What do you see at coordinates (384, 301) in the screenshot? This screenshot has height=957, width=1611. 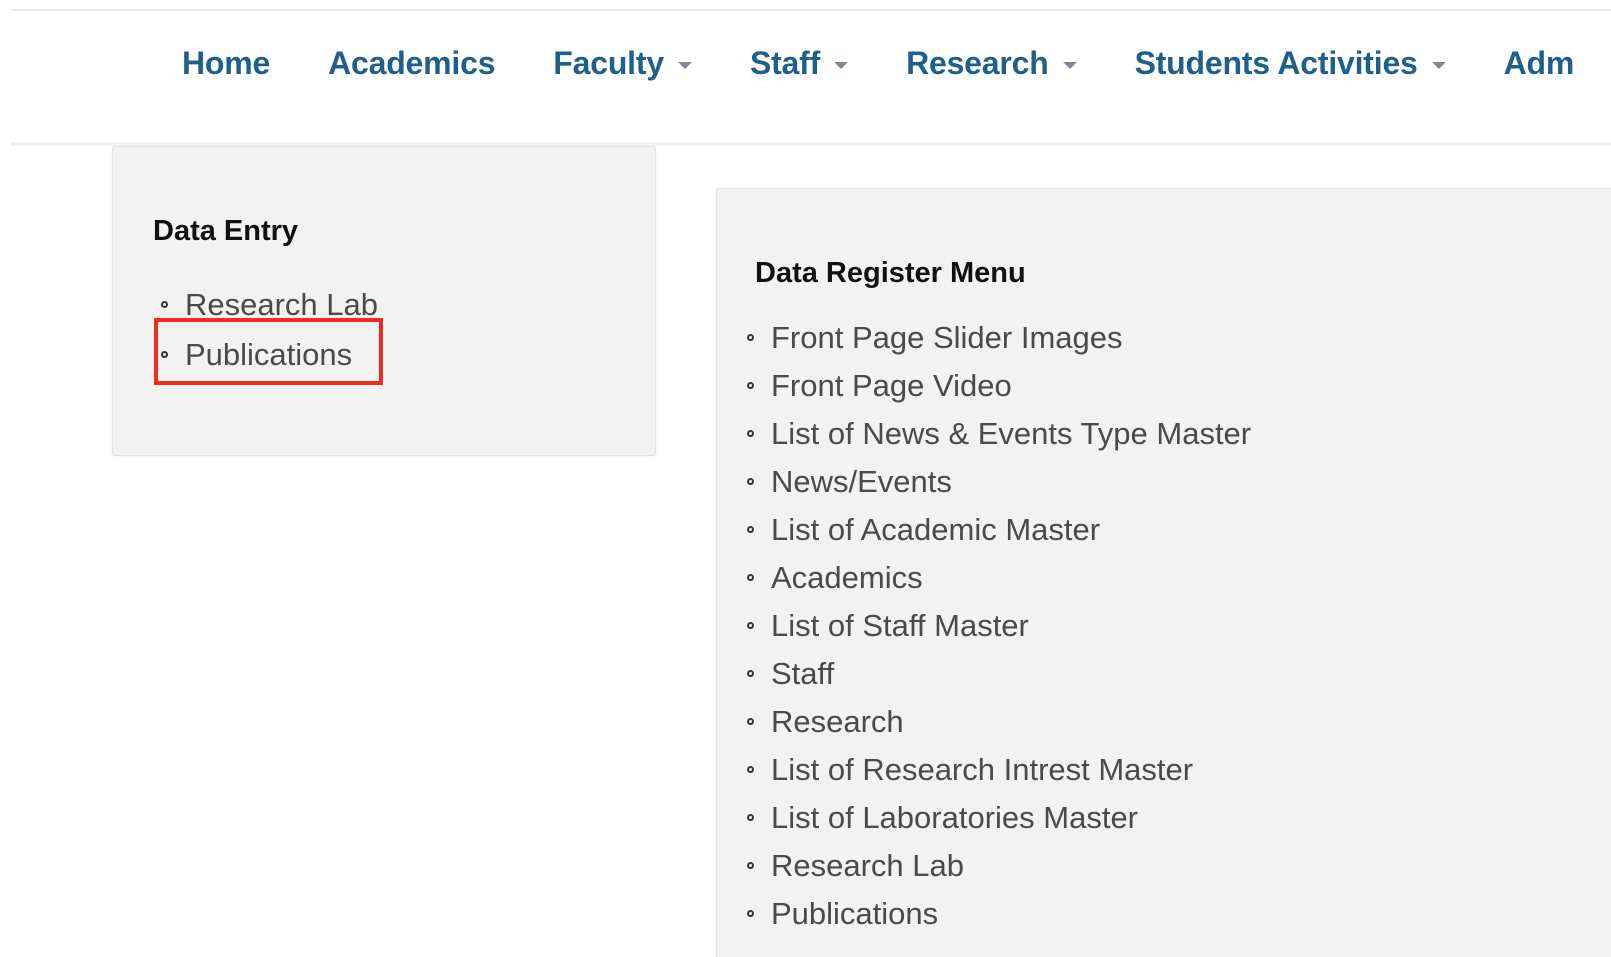 I see `data-entry-card: Data Entry Research Lab Publications` at bounding box center [384, 301].